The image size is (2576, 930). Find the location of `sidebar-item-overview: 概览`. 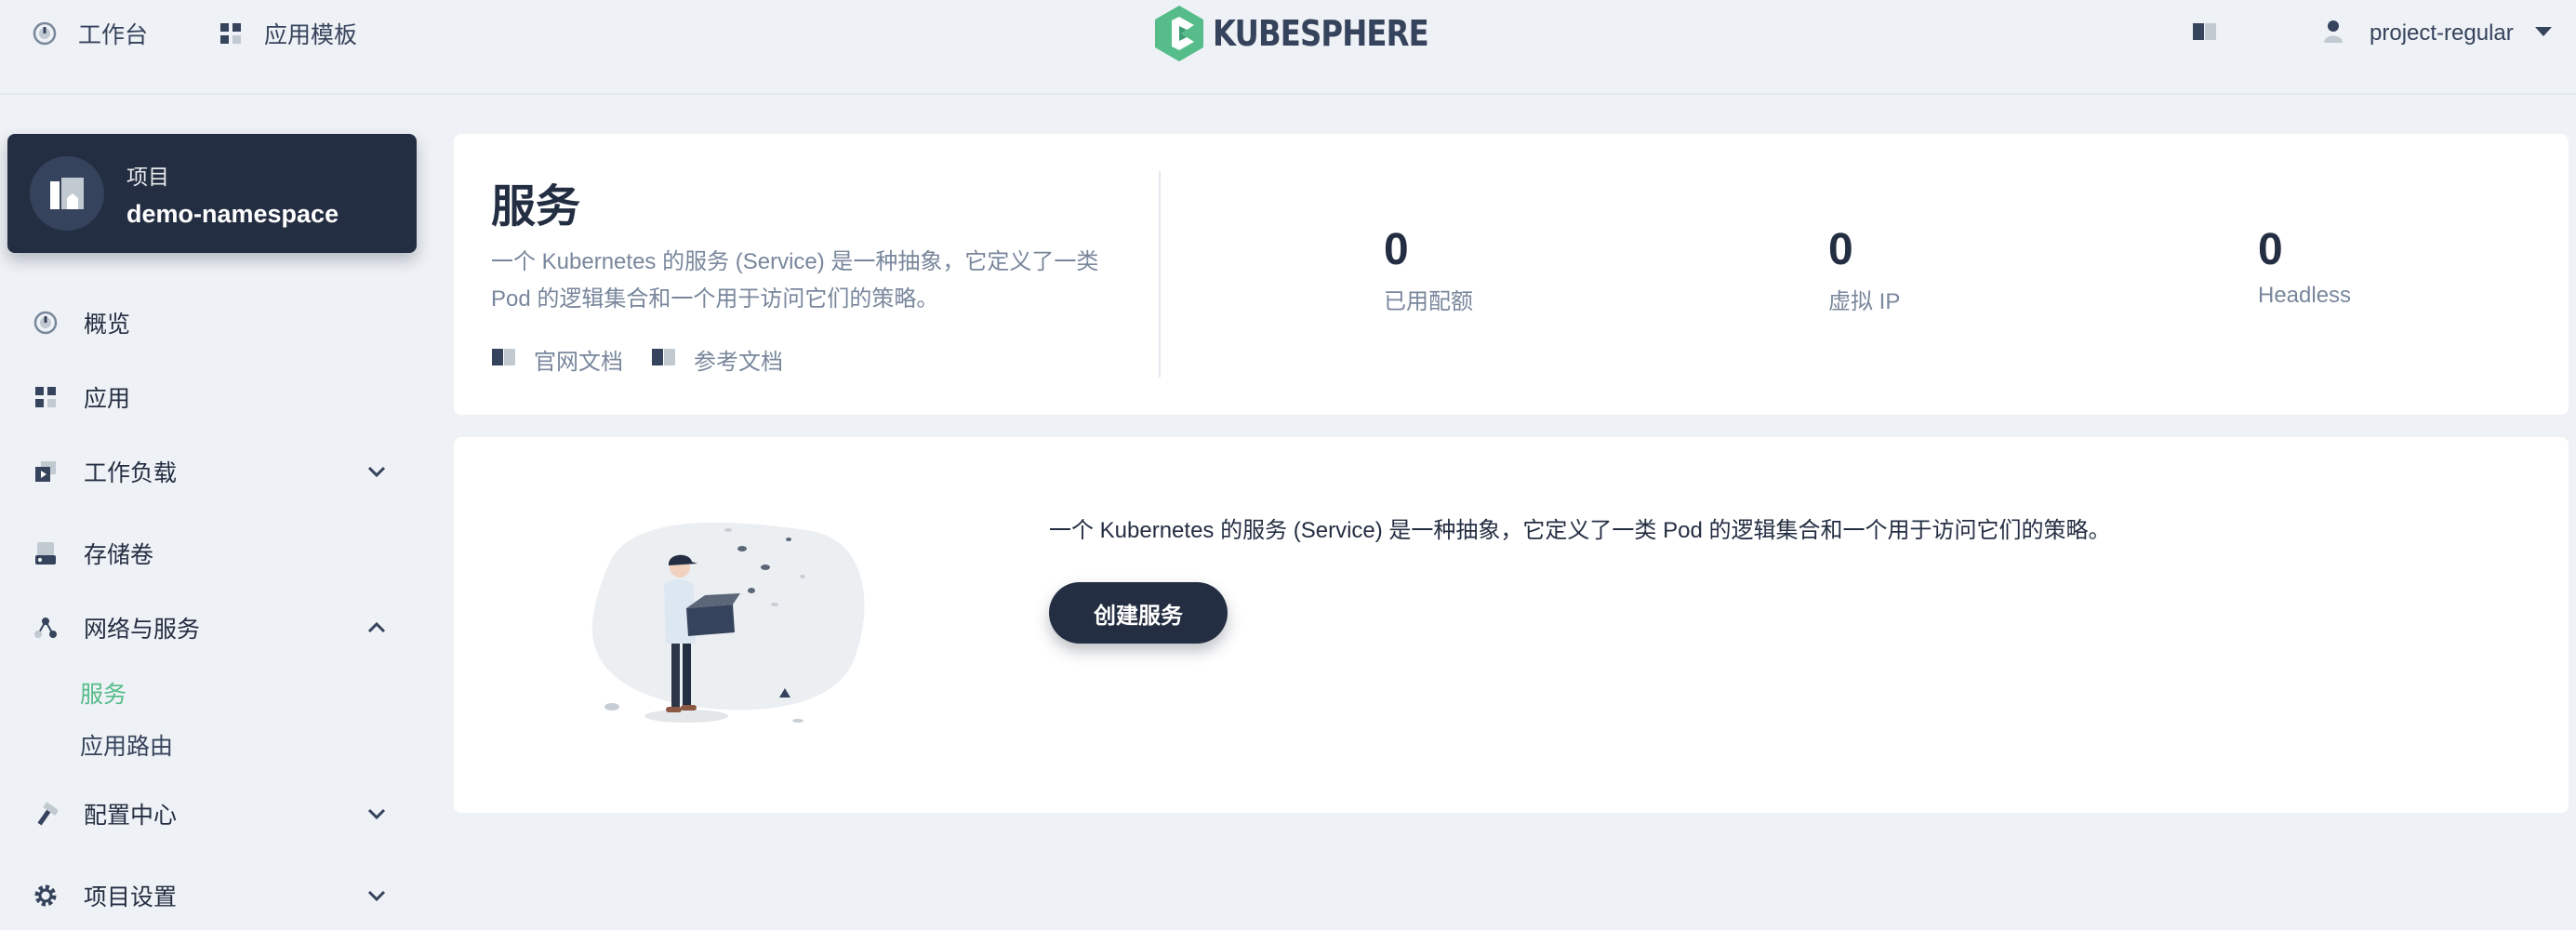

sidebar-item-overview: 概览 is located at coordinates (209, 323).